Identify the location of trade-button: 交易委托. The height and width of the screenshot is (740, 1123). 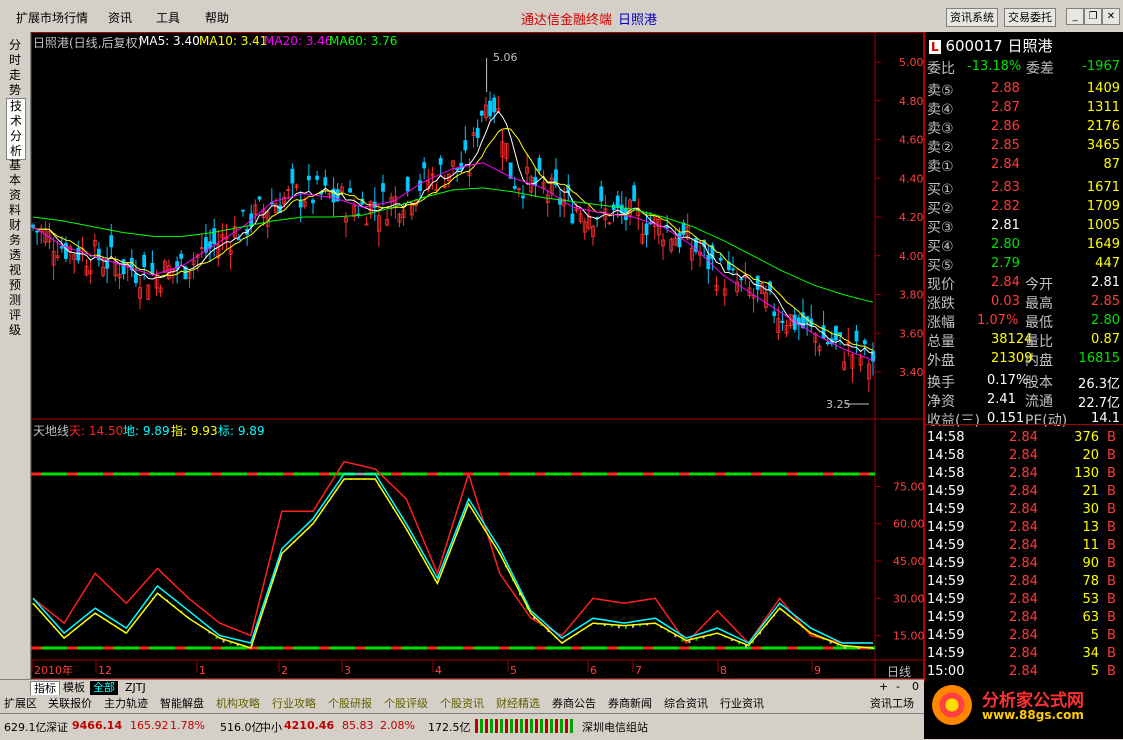
(1030, 17).